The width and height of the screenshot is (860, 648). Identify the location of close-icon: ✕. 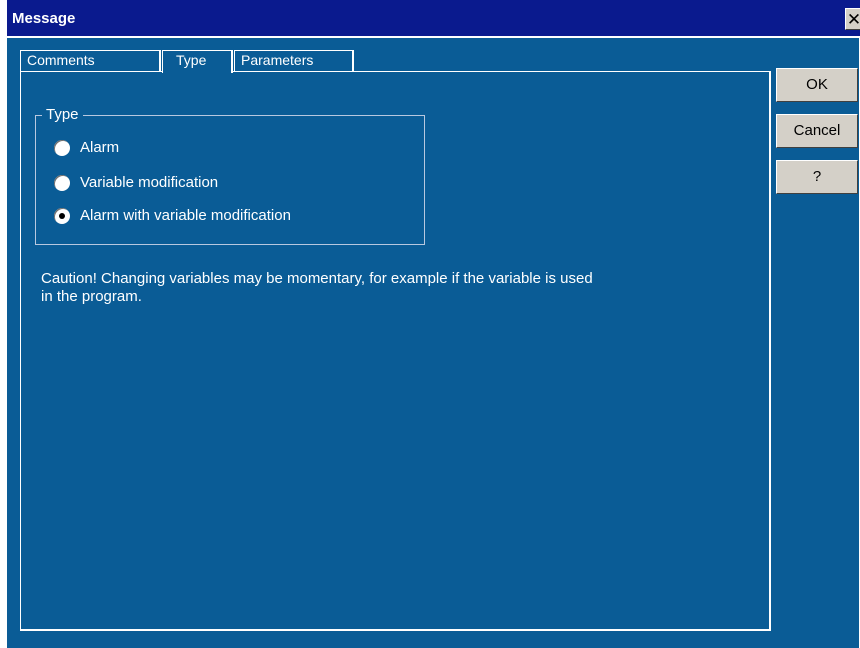
(853, 19).